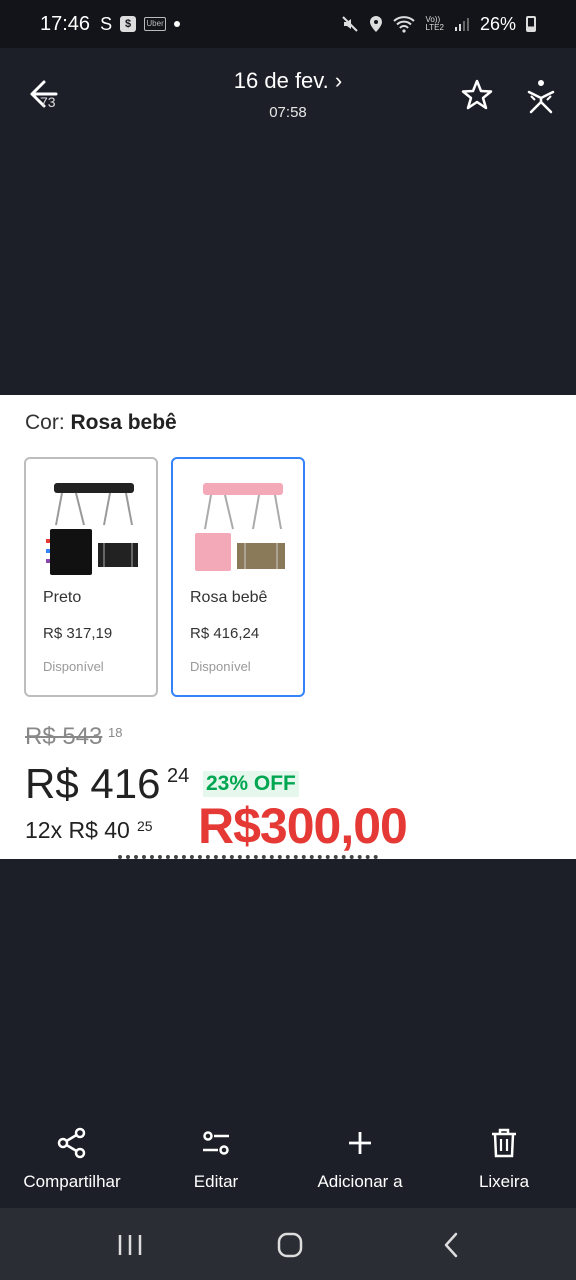 The height and width of the screenshot is (1280, 576). I want to click on favorite-star-icon, so click(477, 95).